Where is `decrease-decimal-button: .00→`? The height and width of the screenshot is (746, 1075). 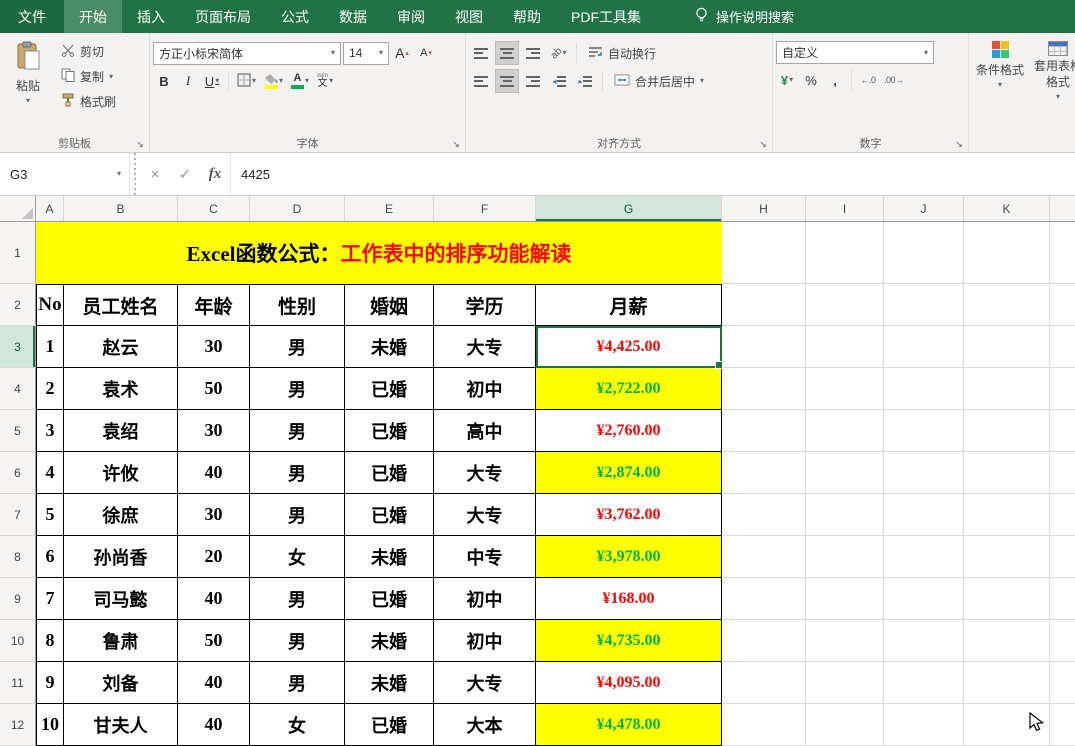 decrease-decimal-button: .00→ is located at coordinates (894, 80).